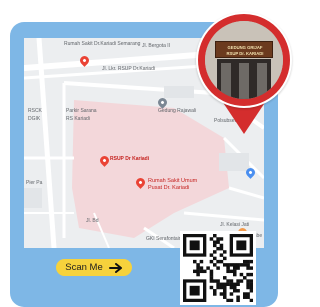  I want to click on map-label: Pusat Dr. Kariadi, so click(169, 188).